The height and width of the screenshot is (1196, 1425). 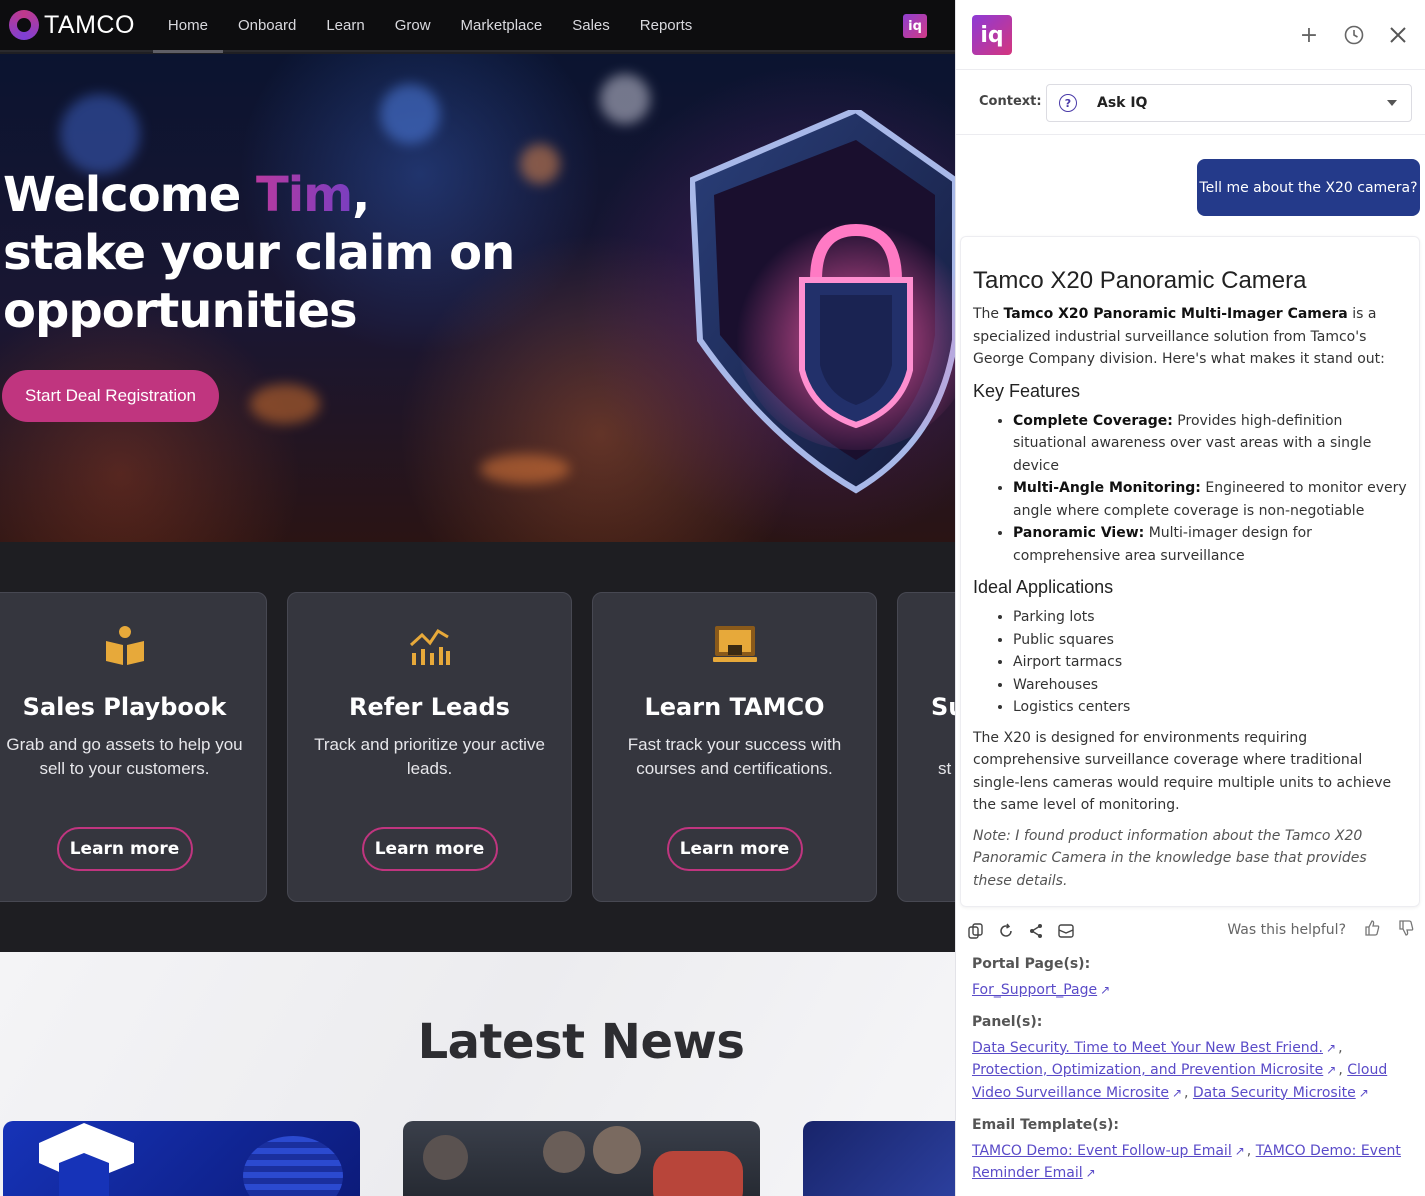 I want to click on nav-item-home: Home, so click(x=187, y=26).